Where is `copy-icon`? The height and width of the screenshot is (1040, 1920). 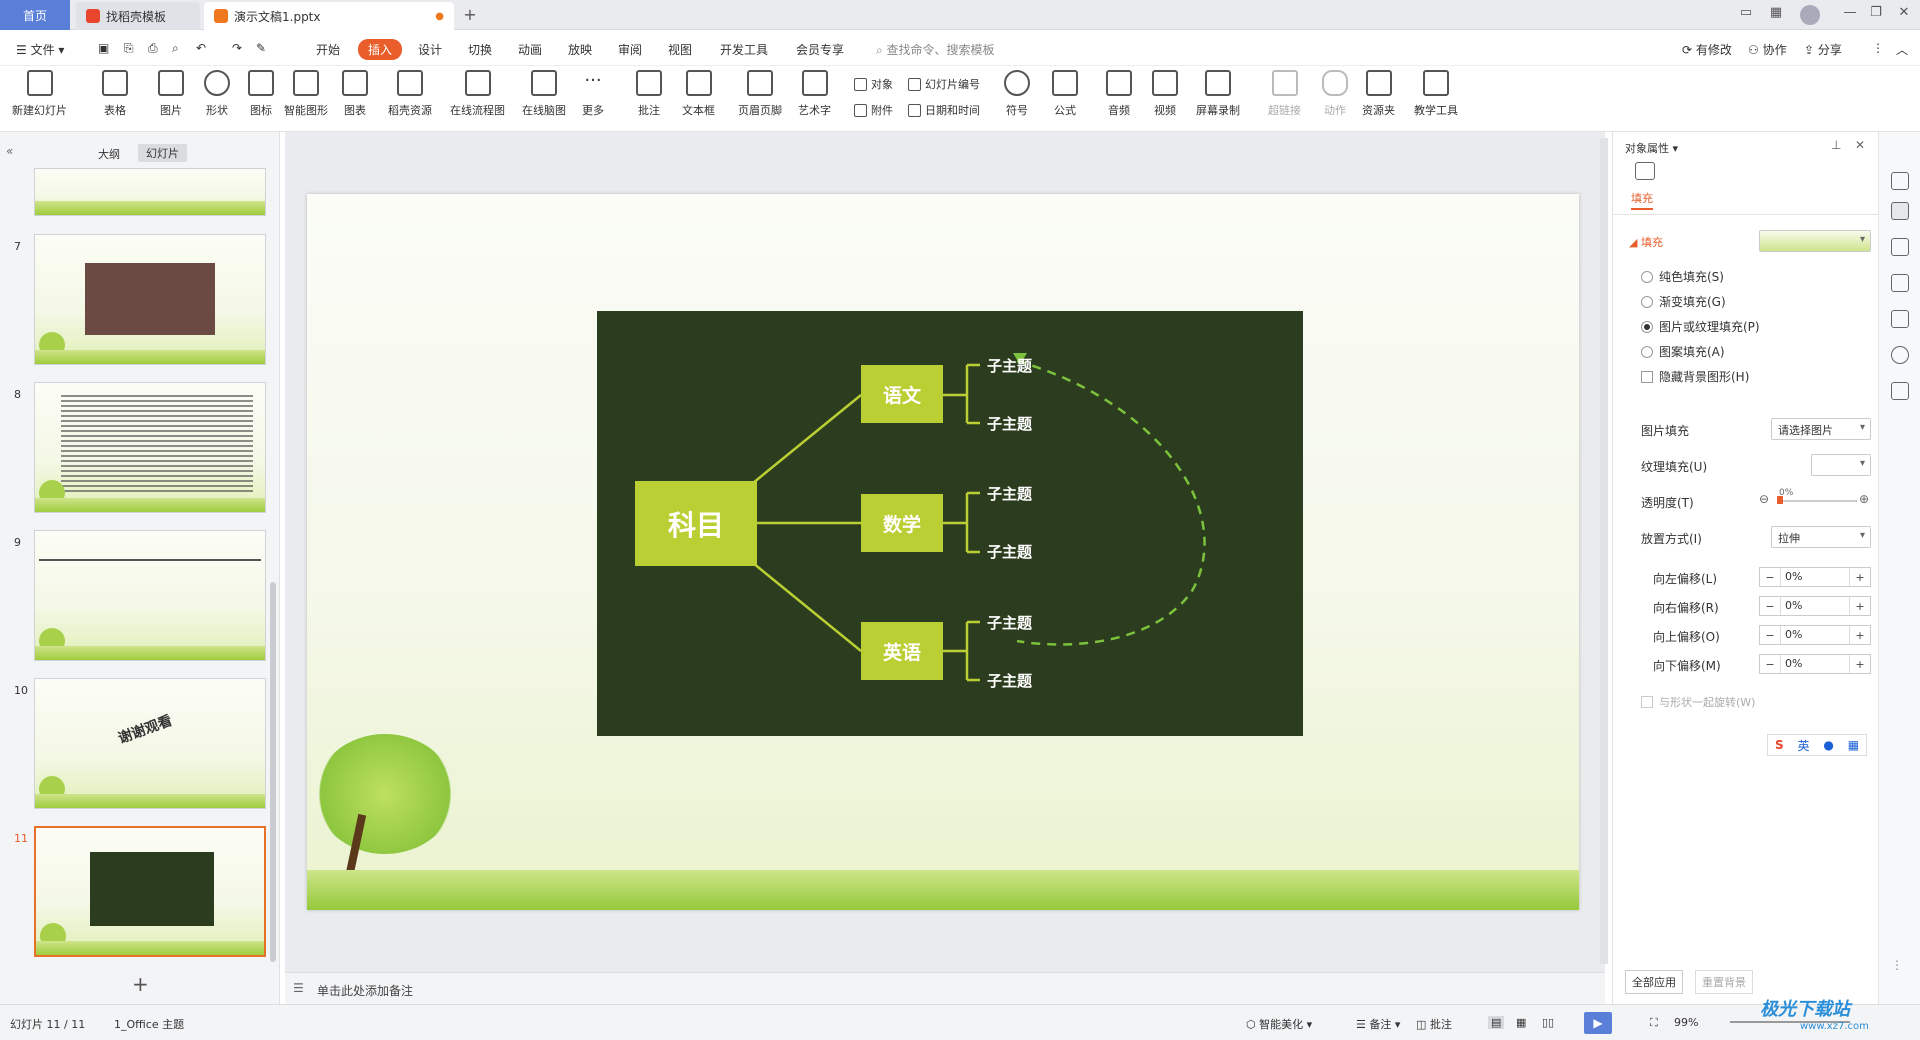 copy-icon is located at coordinates (1900, 283).